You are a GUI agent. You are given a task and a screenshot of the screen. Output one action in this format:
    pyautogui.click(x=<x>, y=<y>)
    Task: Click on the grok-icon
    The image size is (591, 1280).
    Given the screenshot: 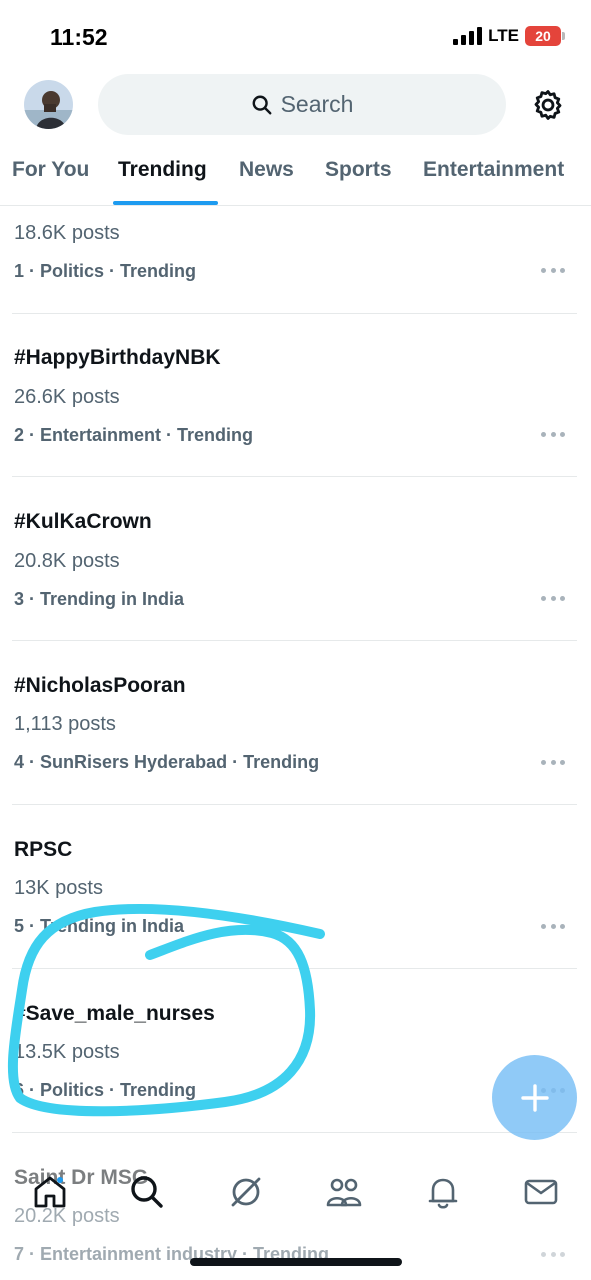 What is the action you would take?
    pyautogui.click(x=246, y=1192)
    